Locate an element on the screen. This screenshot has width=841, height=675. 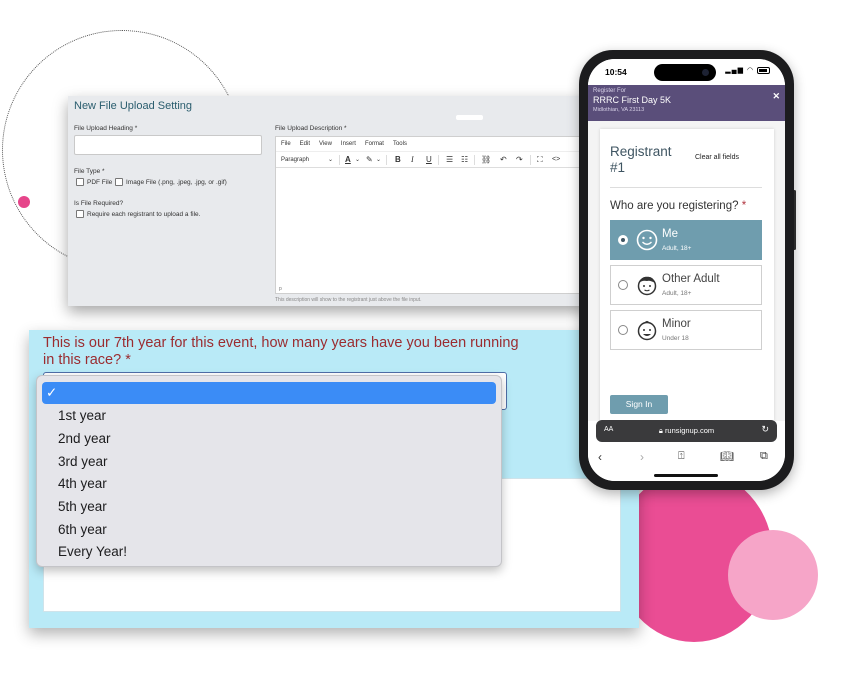
url-text: 🔒︎ runsignup.com is located at coordinates (686, 430).